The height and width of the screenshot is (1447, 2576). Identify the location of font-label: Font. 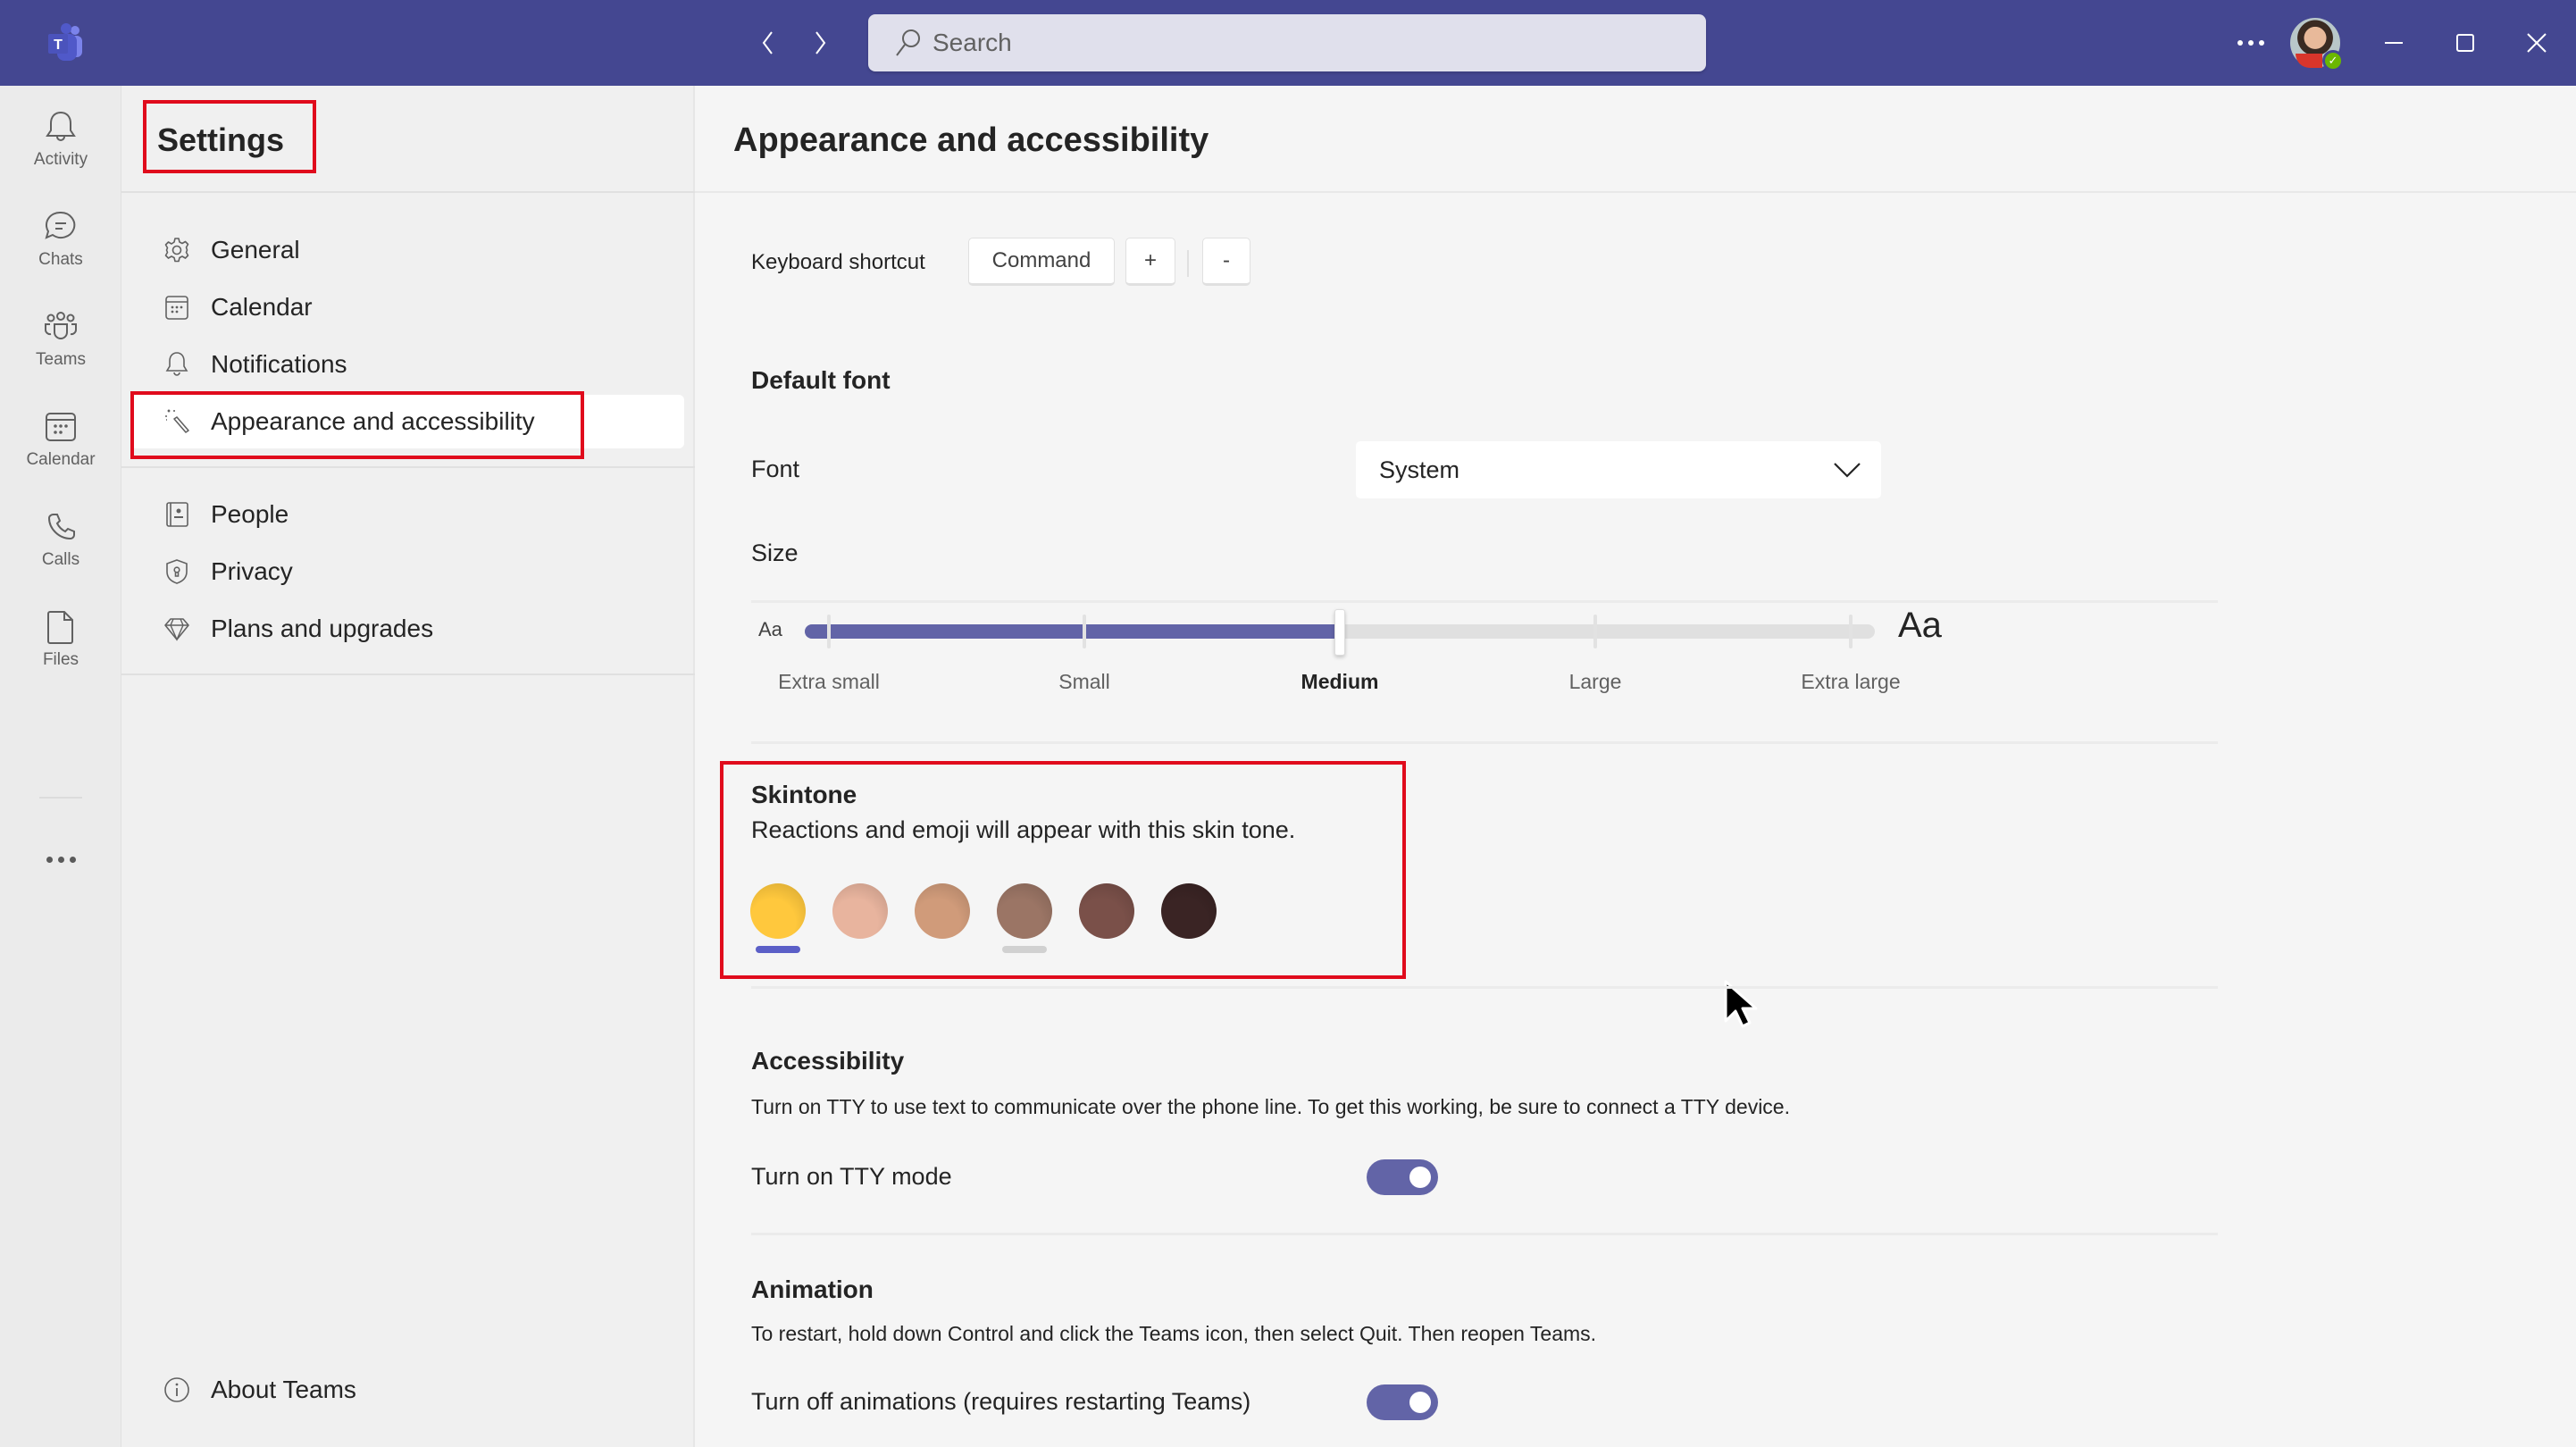
(776, 469).